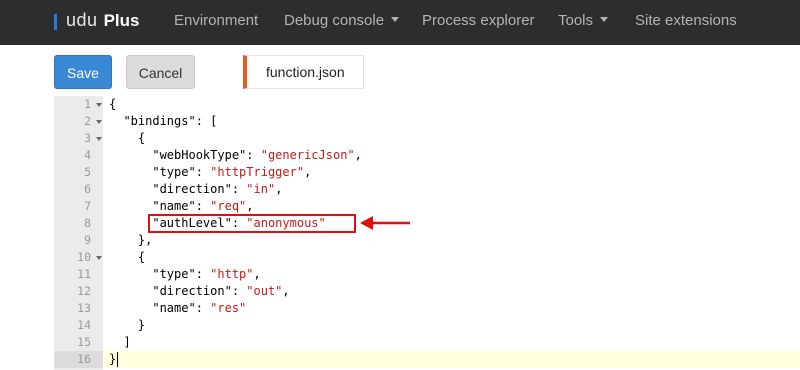  Describe the element at coordinates (118, 359) in the screenshot. I see `text-cursor` at that location.